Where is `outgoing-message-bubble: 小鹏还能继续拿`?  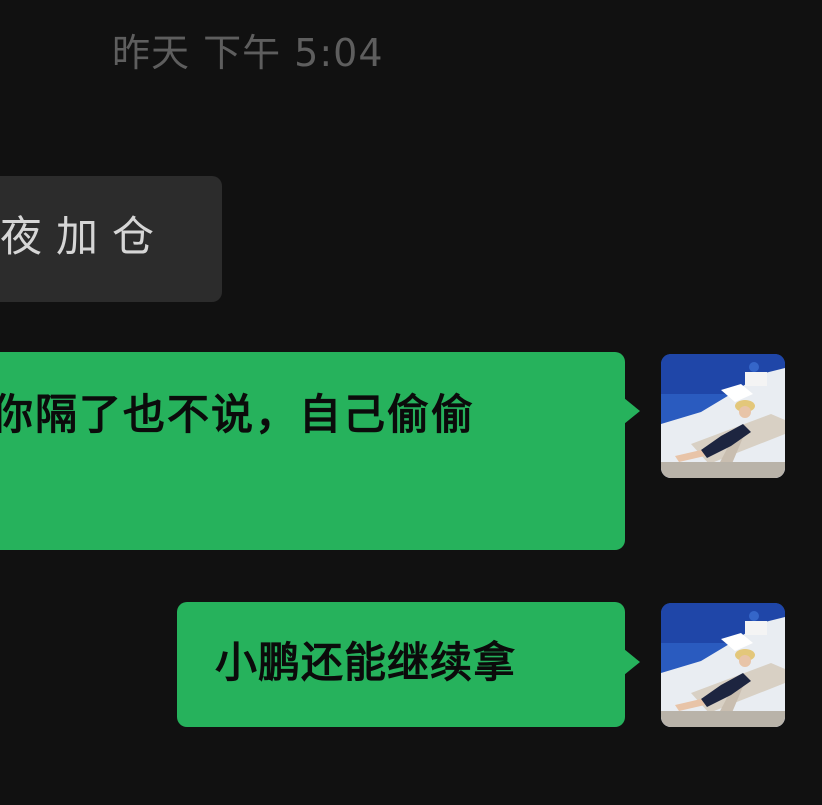
outgoing-message-bubble: 小鹏还能继续拿 is located at coordinates (408, 664).